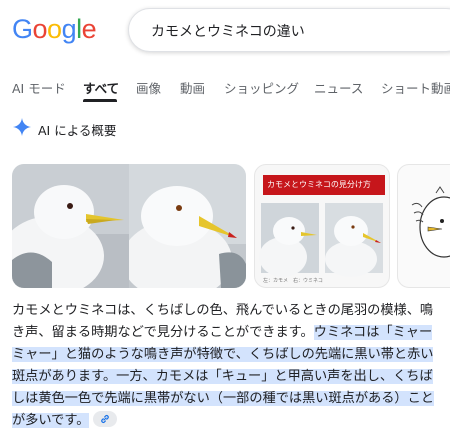 The width and height of the screenshot is (450, 434). I want to click on illustration-image-card, so click(423, 226).